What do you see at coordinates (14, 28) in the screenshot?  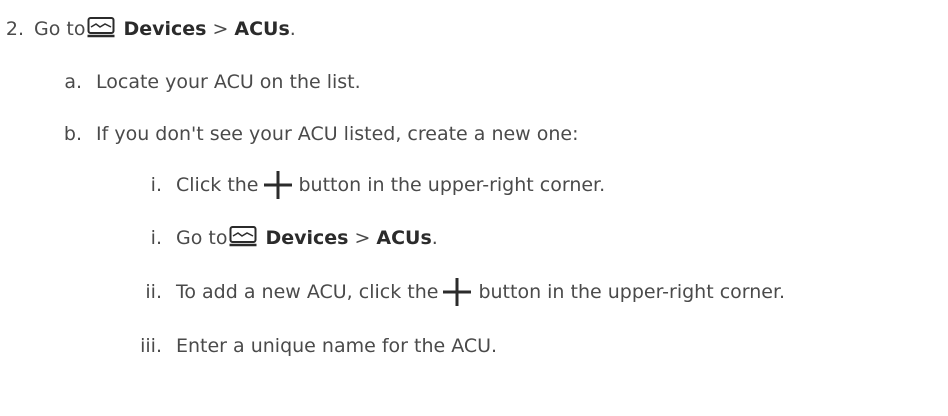 I see `step-number: 2.` at bounding box center [14, 28].